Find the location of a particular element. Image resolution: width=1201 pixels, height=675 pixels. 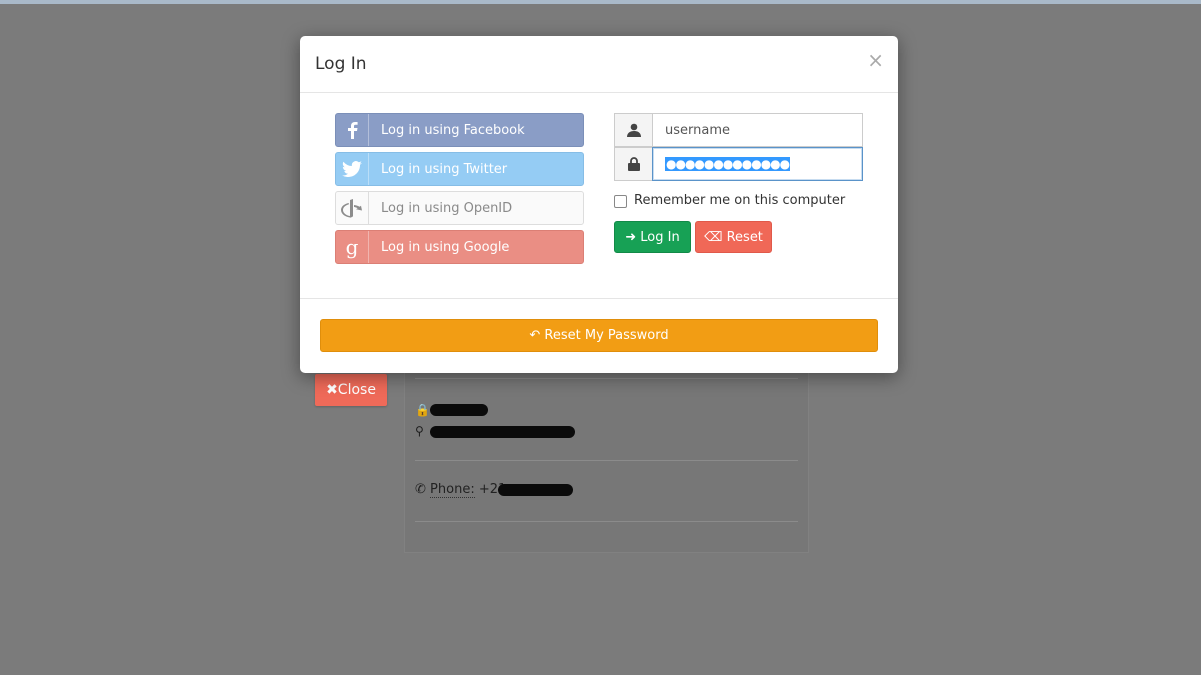

close-icon: × is located at coordinates (875, 60).